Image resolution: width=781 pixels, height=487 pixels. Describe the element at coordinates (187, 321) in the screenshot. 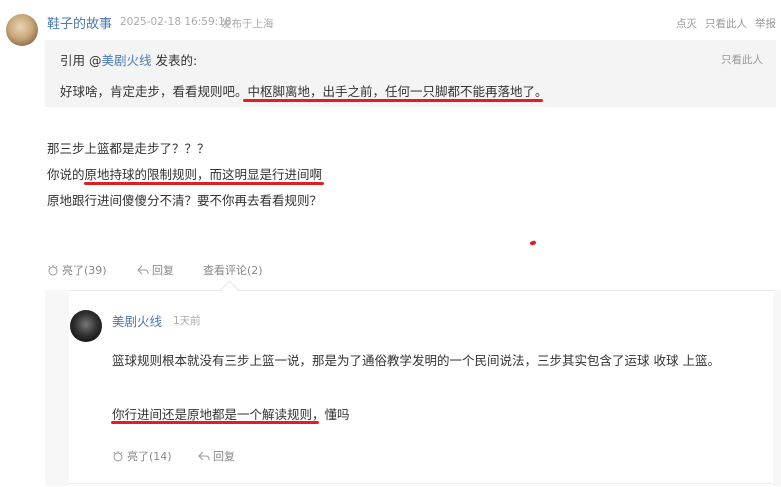

I see `reply-time: 1天前` at that location.